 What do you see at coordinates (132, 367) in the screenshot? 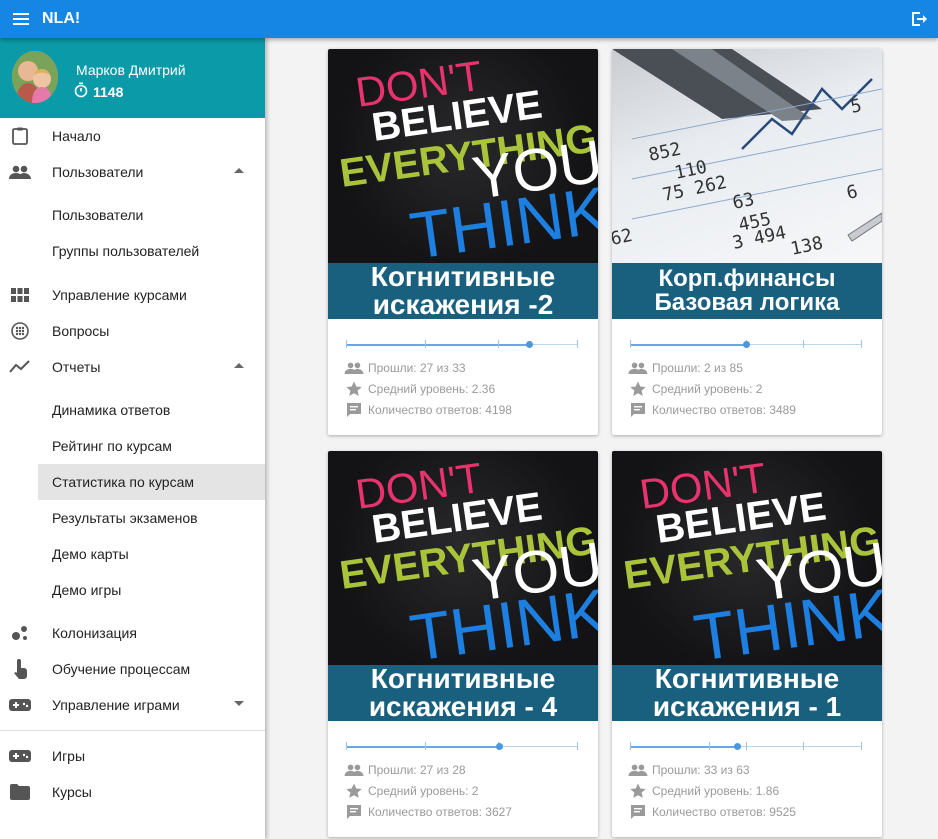
I see `nav-item-reports: Отчеты` at bounding box center [132, 367].